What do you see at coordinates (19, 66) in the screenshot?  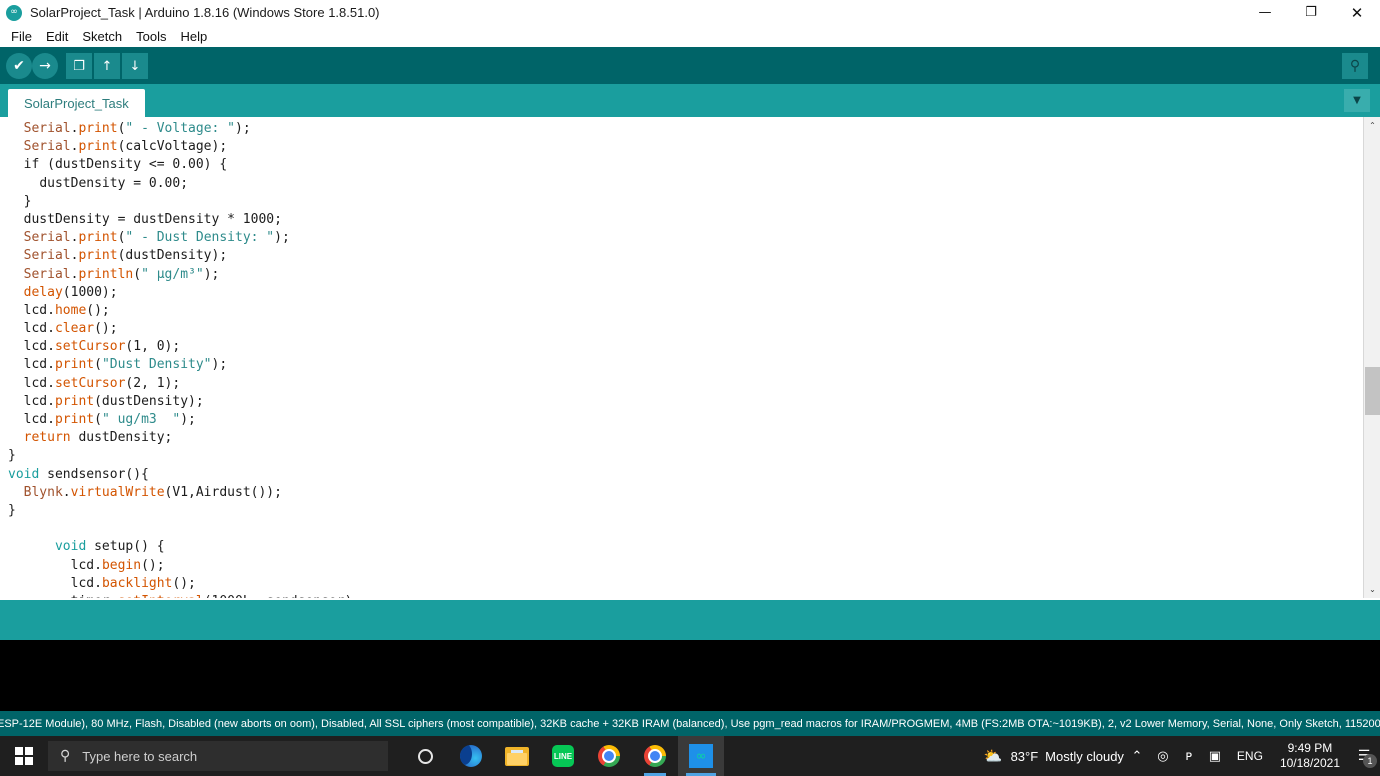 I see `verify-button: ✔` at bounding box center [19, 66].